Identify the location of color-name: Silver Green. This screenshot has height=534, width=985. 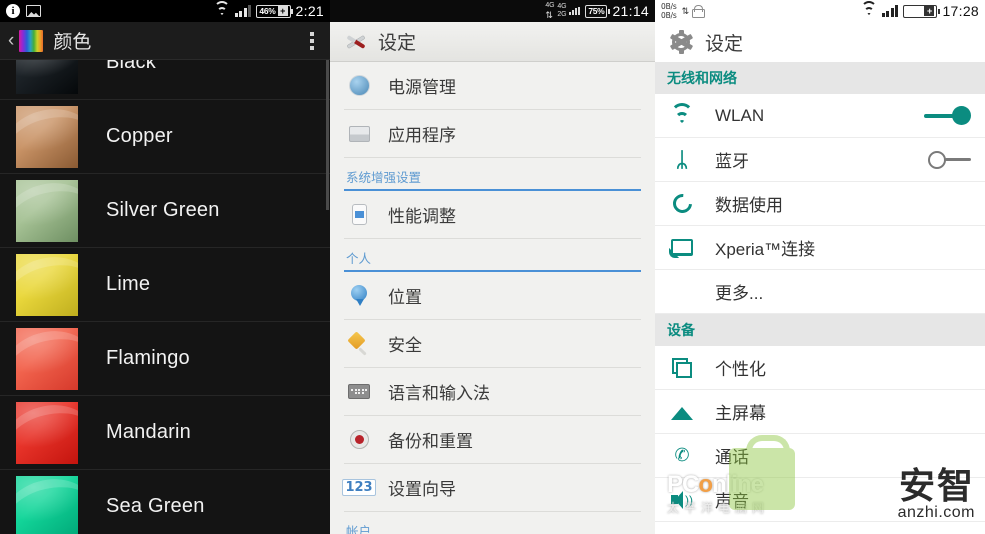
(163, 210).